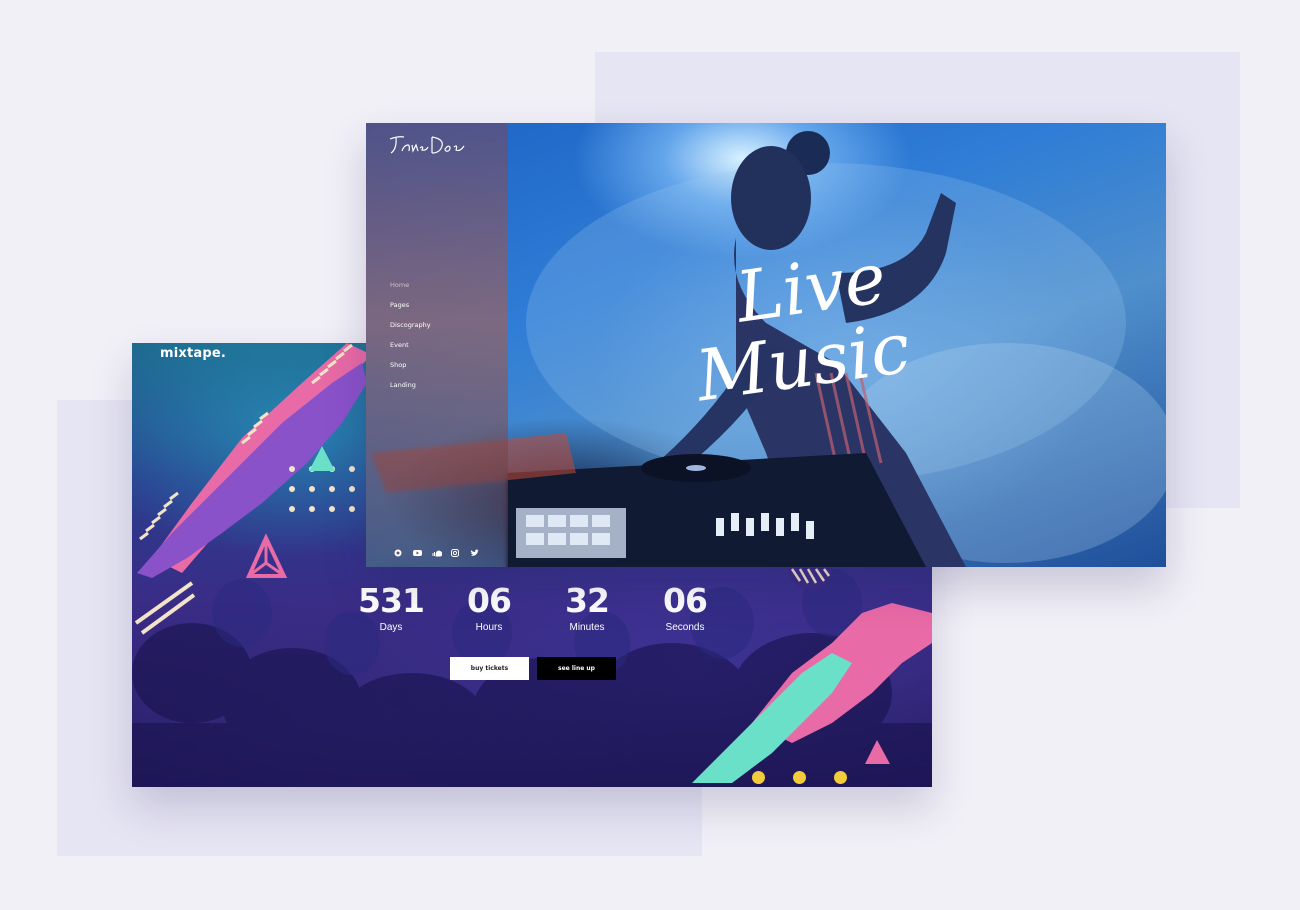  What do you see at coordinates (685, 627) in the screenshot?
I see `countdown-label: Seconds` at bounding box center [685, 627].